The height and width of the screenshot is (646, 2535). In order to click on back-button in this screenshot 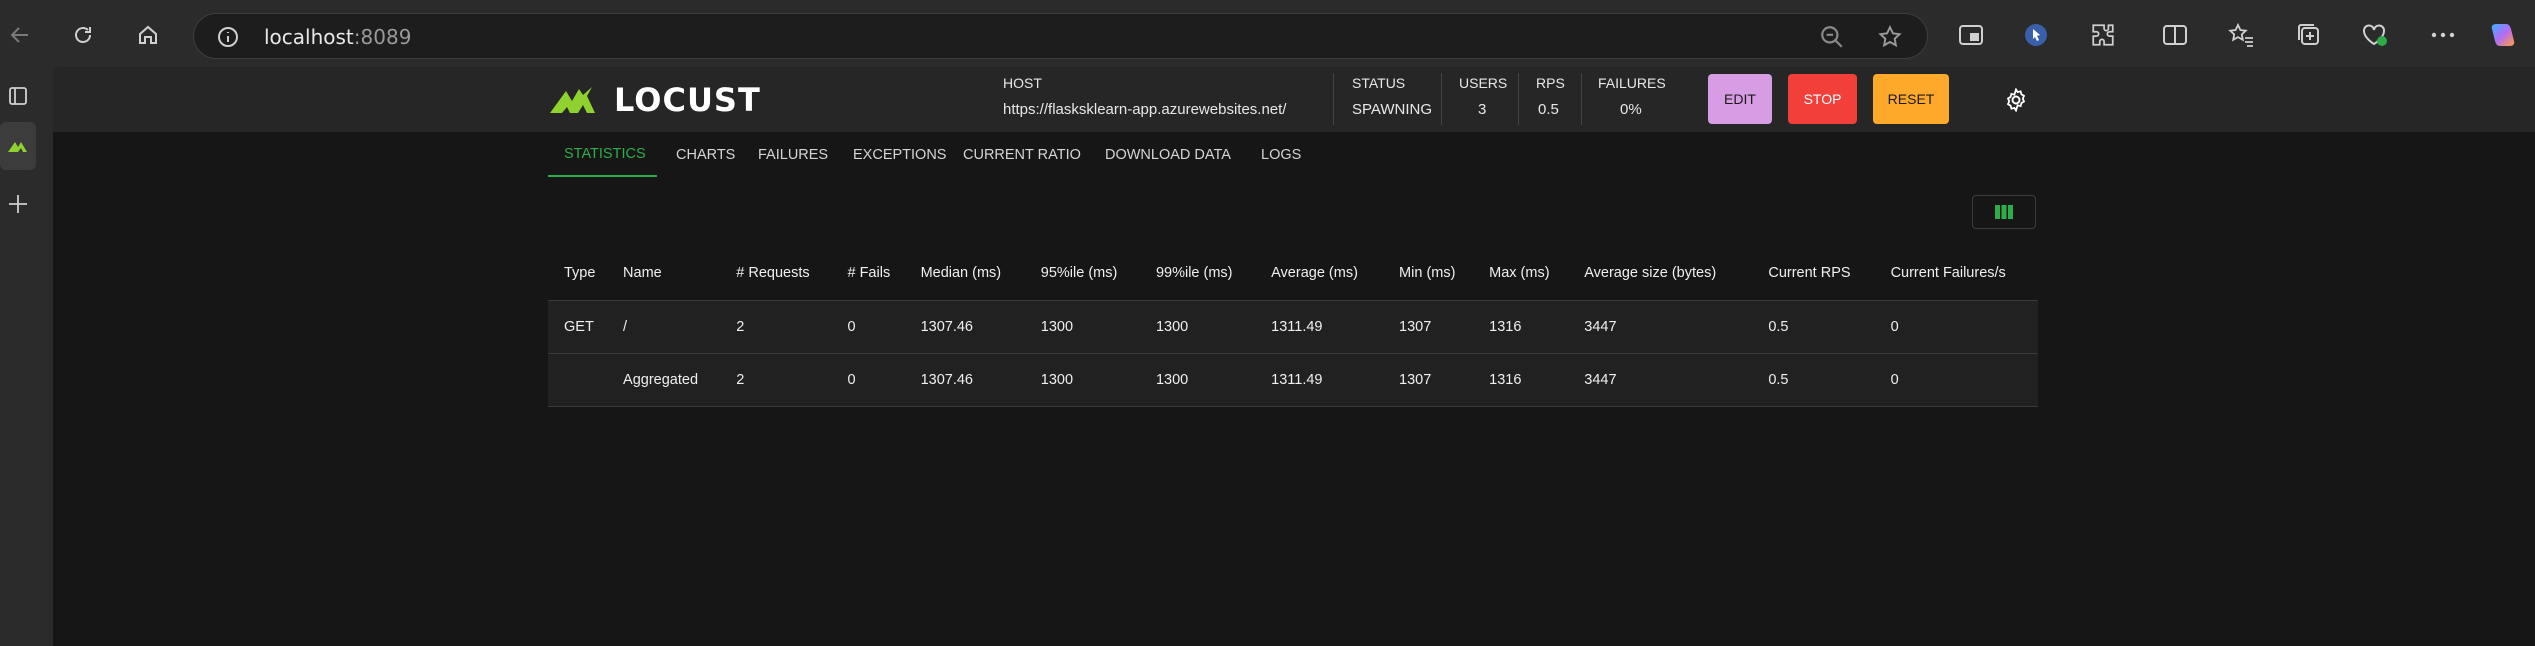, I will do `click(20, 35)`.